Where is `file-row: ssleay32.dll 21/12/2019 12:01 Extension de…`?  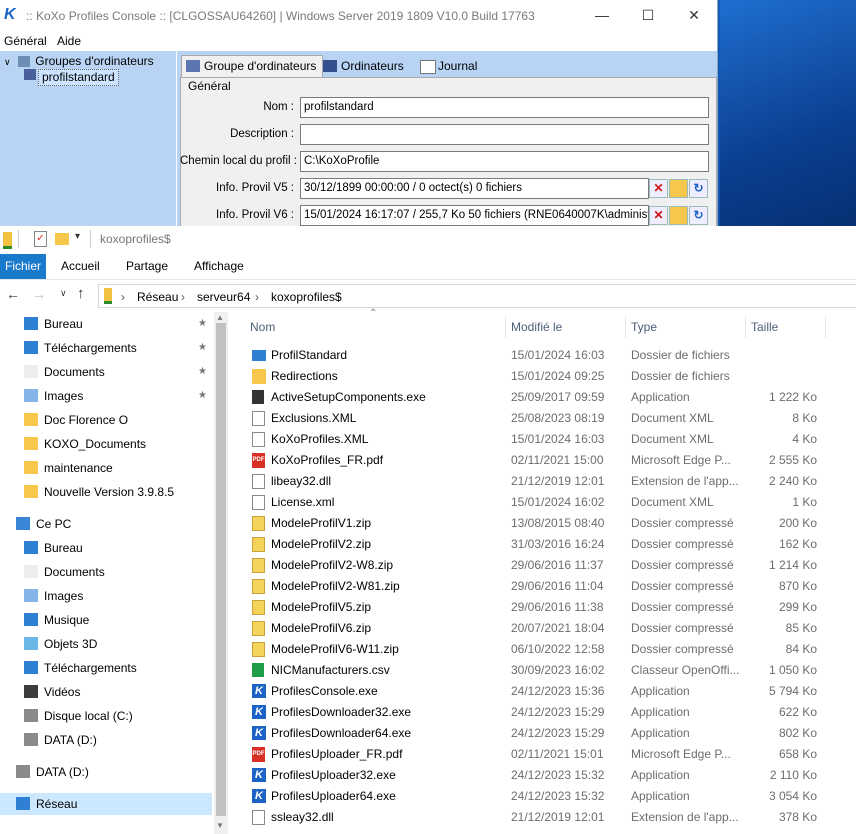 file-row: ssleay32.dll 21/12/2019 12:01 Extension de… is located at coordinates (542, 817).